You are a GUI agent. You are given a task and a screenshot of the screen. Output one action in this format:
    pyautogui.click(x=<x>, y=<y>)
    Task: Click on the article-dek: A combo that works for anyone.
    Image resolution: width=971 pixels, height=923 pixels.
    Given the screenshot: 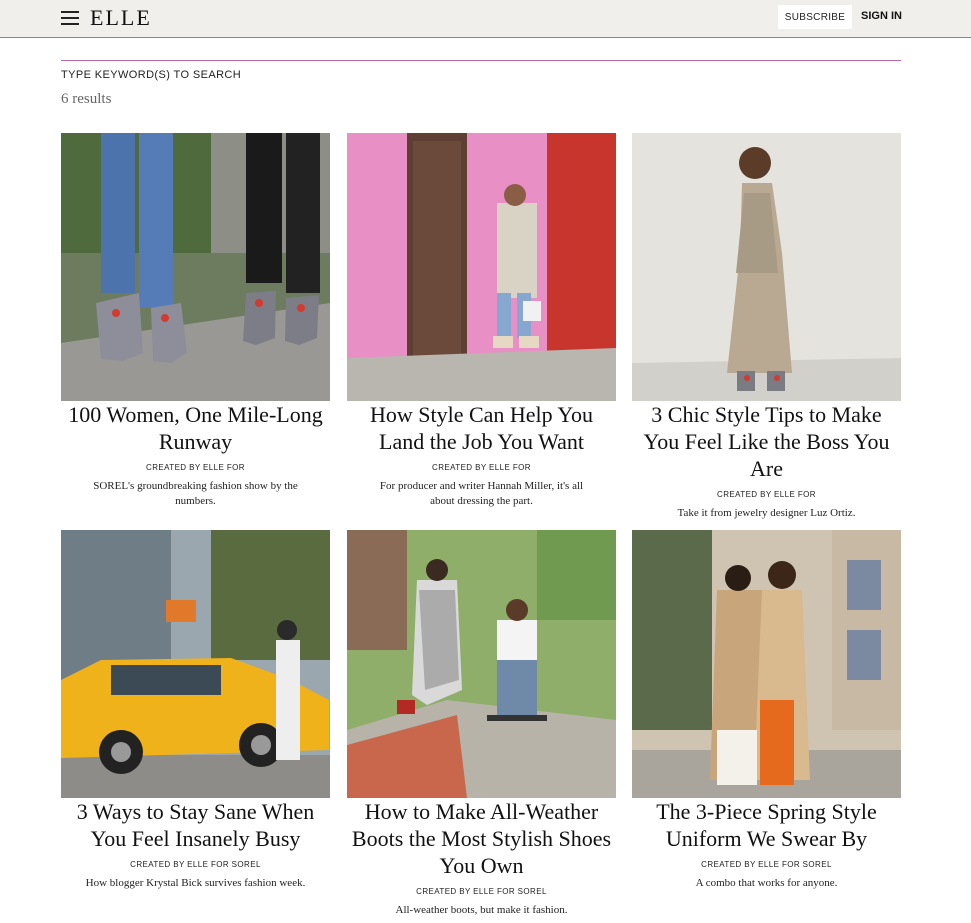 What is the action you would take?
    pyautogui.click(x=766, y=883)
    